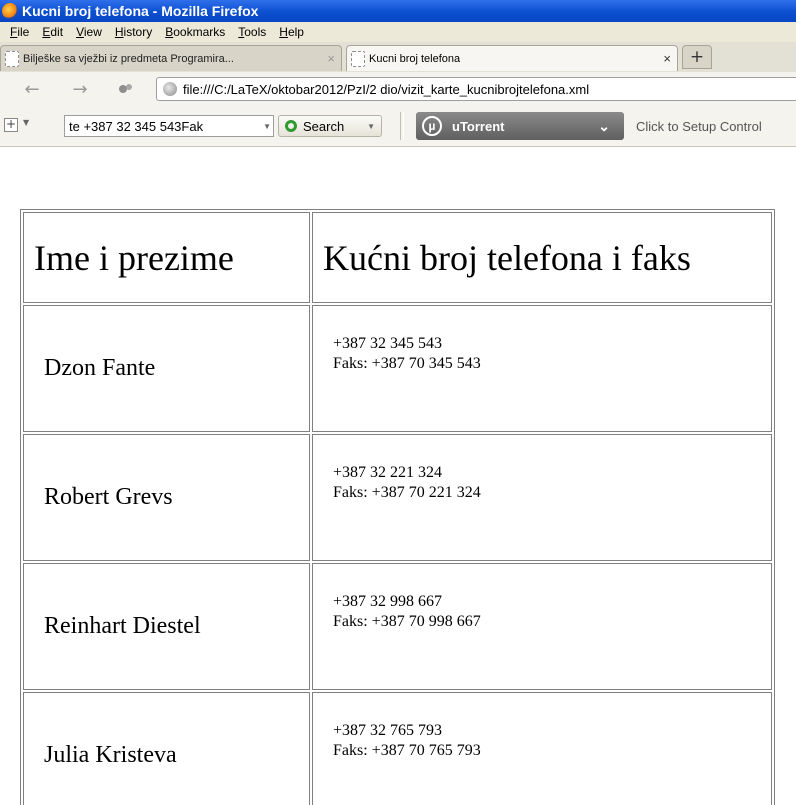  I want to click on puzzle-icon, so click(125, 88).